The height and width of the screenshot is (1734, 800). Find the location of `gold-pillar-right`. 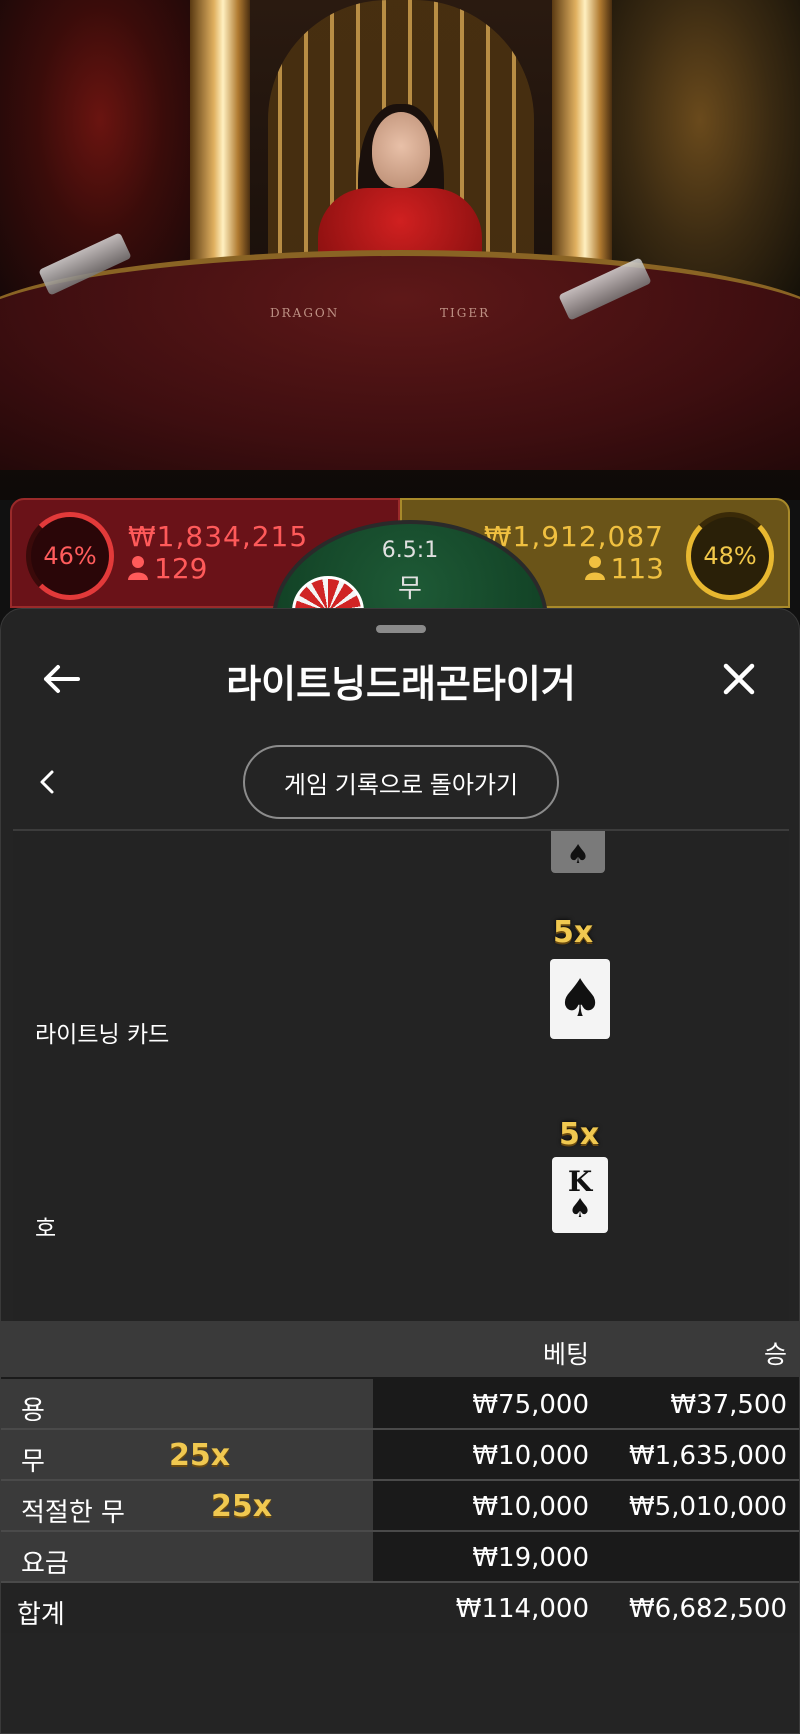

gold-pillar-right is located at coordinates (582, 145).